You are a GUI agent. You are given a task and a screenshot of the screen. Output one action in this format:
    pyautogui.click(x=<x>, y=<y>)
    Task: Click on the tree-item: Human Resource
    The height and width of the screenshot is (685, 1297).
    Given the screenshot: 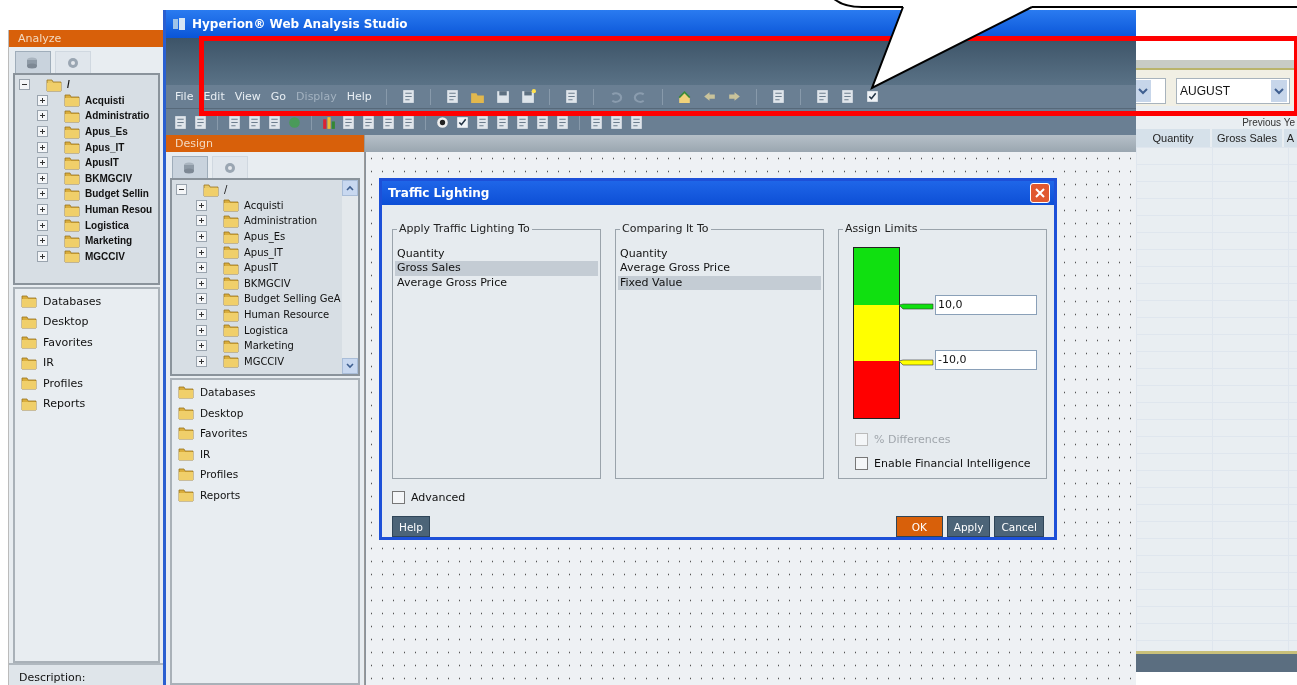 What is the action you would take?
    pyautogui.click(x=287, y=315)
    